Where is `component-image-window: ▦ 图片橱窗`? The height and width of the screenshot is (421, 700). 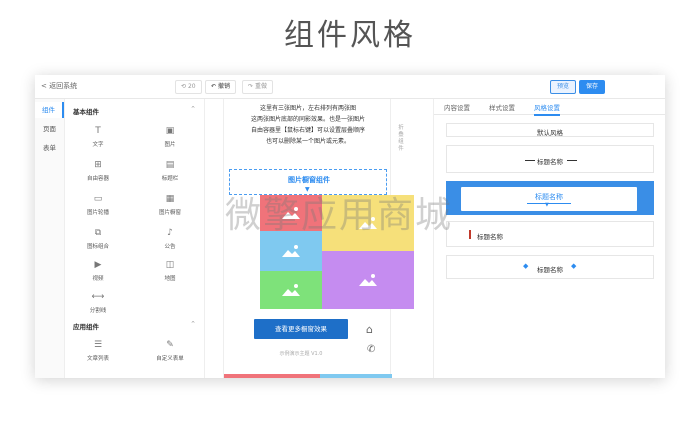 component-image-window: ▦ 图片橱窗 is located at coordinates (170, 207).